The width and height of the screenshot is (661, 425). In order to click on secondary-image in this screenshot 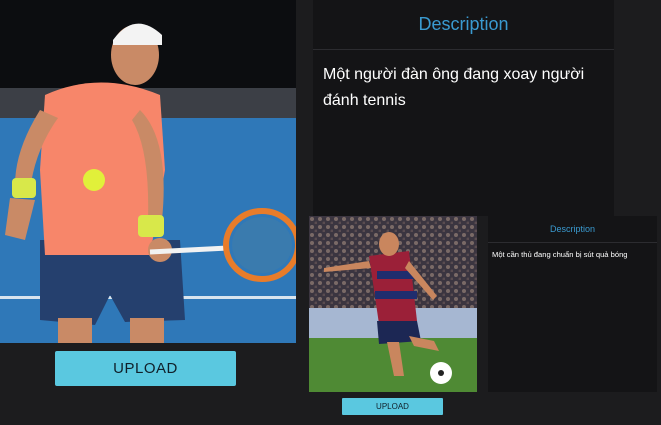, I will do `click(393, 304)`.